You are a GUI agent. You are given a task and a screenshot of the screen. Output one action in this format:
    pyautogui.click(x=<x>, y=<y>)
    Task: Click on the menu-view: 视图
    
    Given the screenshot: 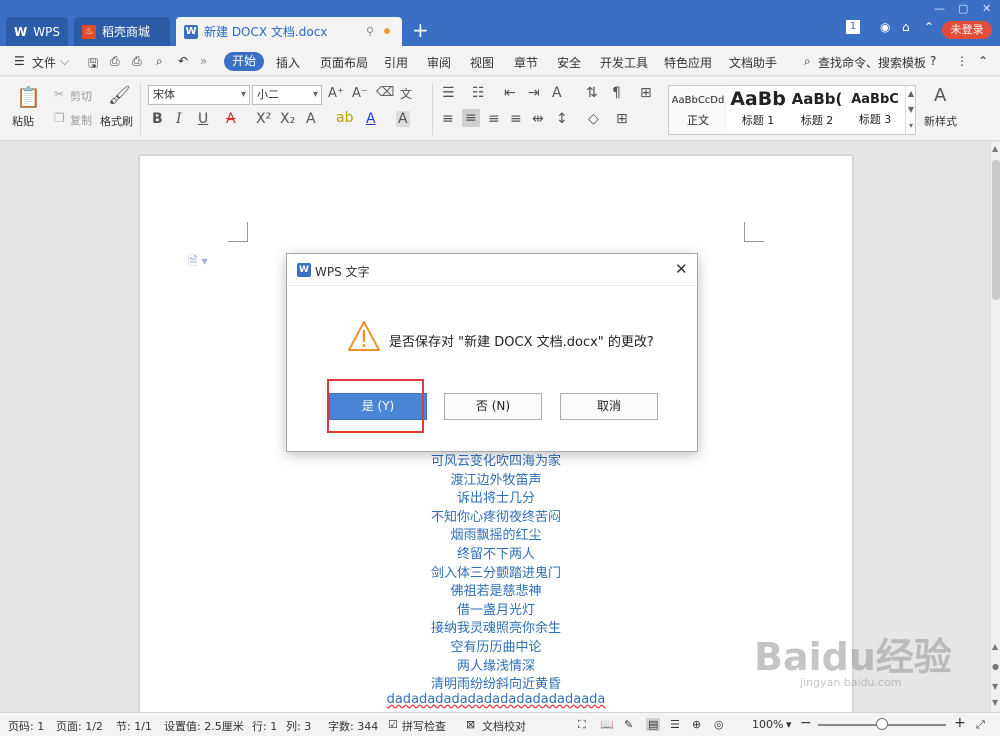 What is the action you would take?
    pyautogui.click(x=482, y=62)
    